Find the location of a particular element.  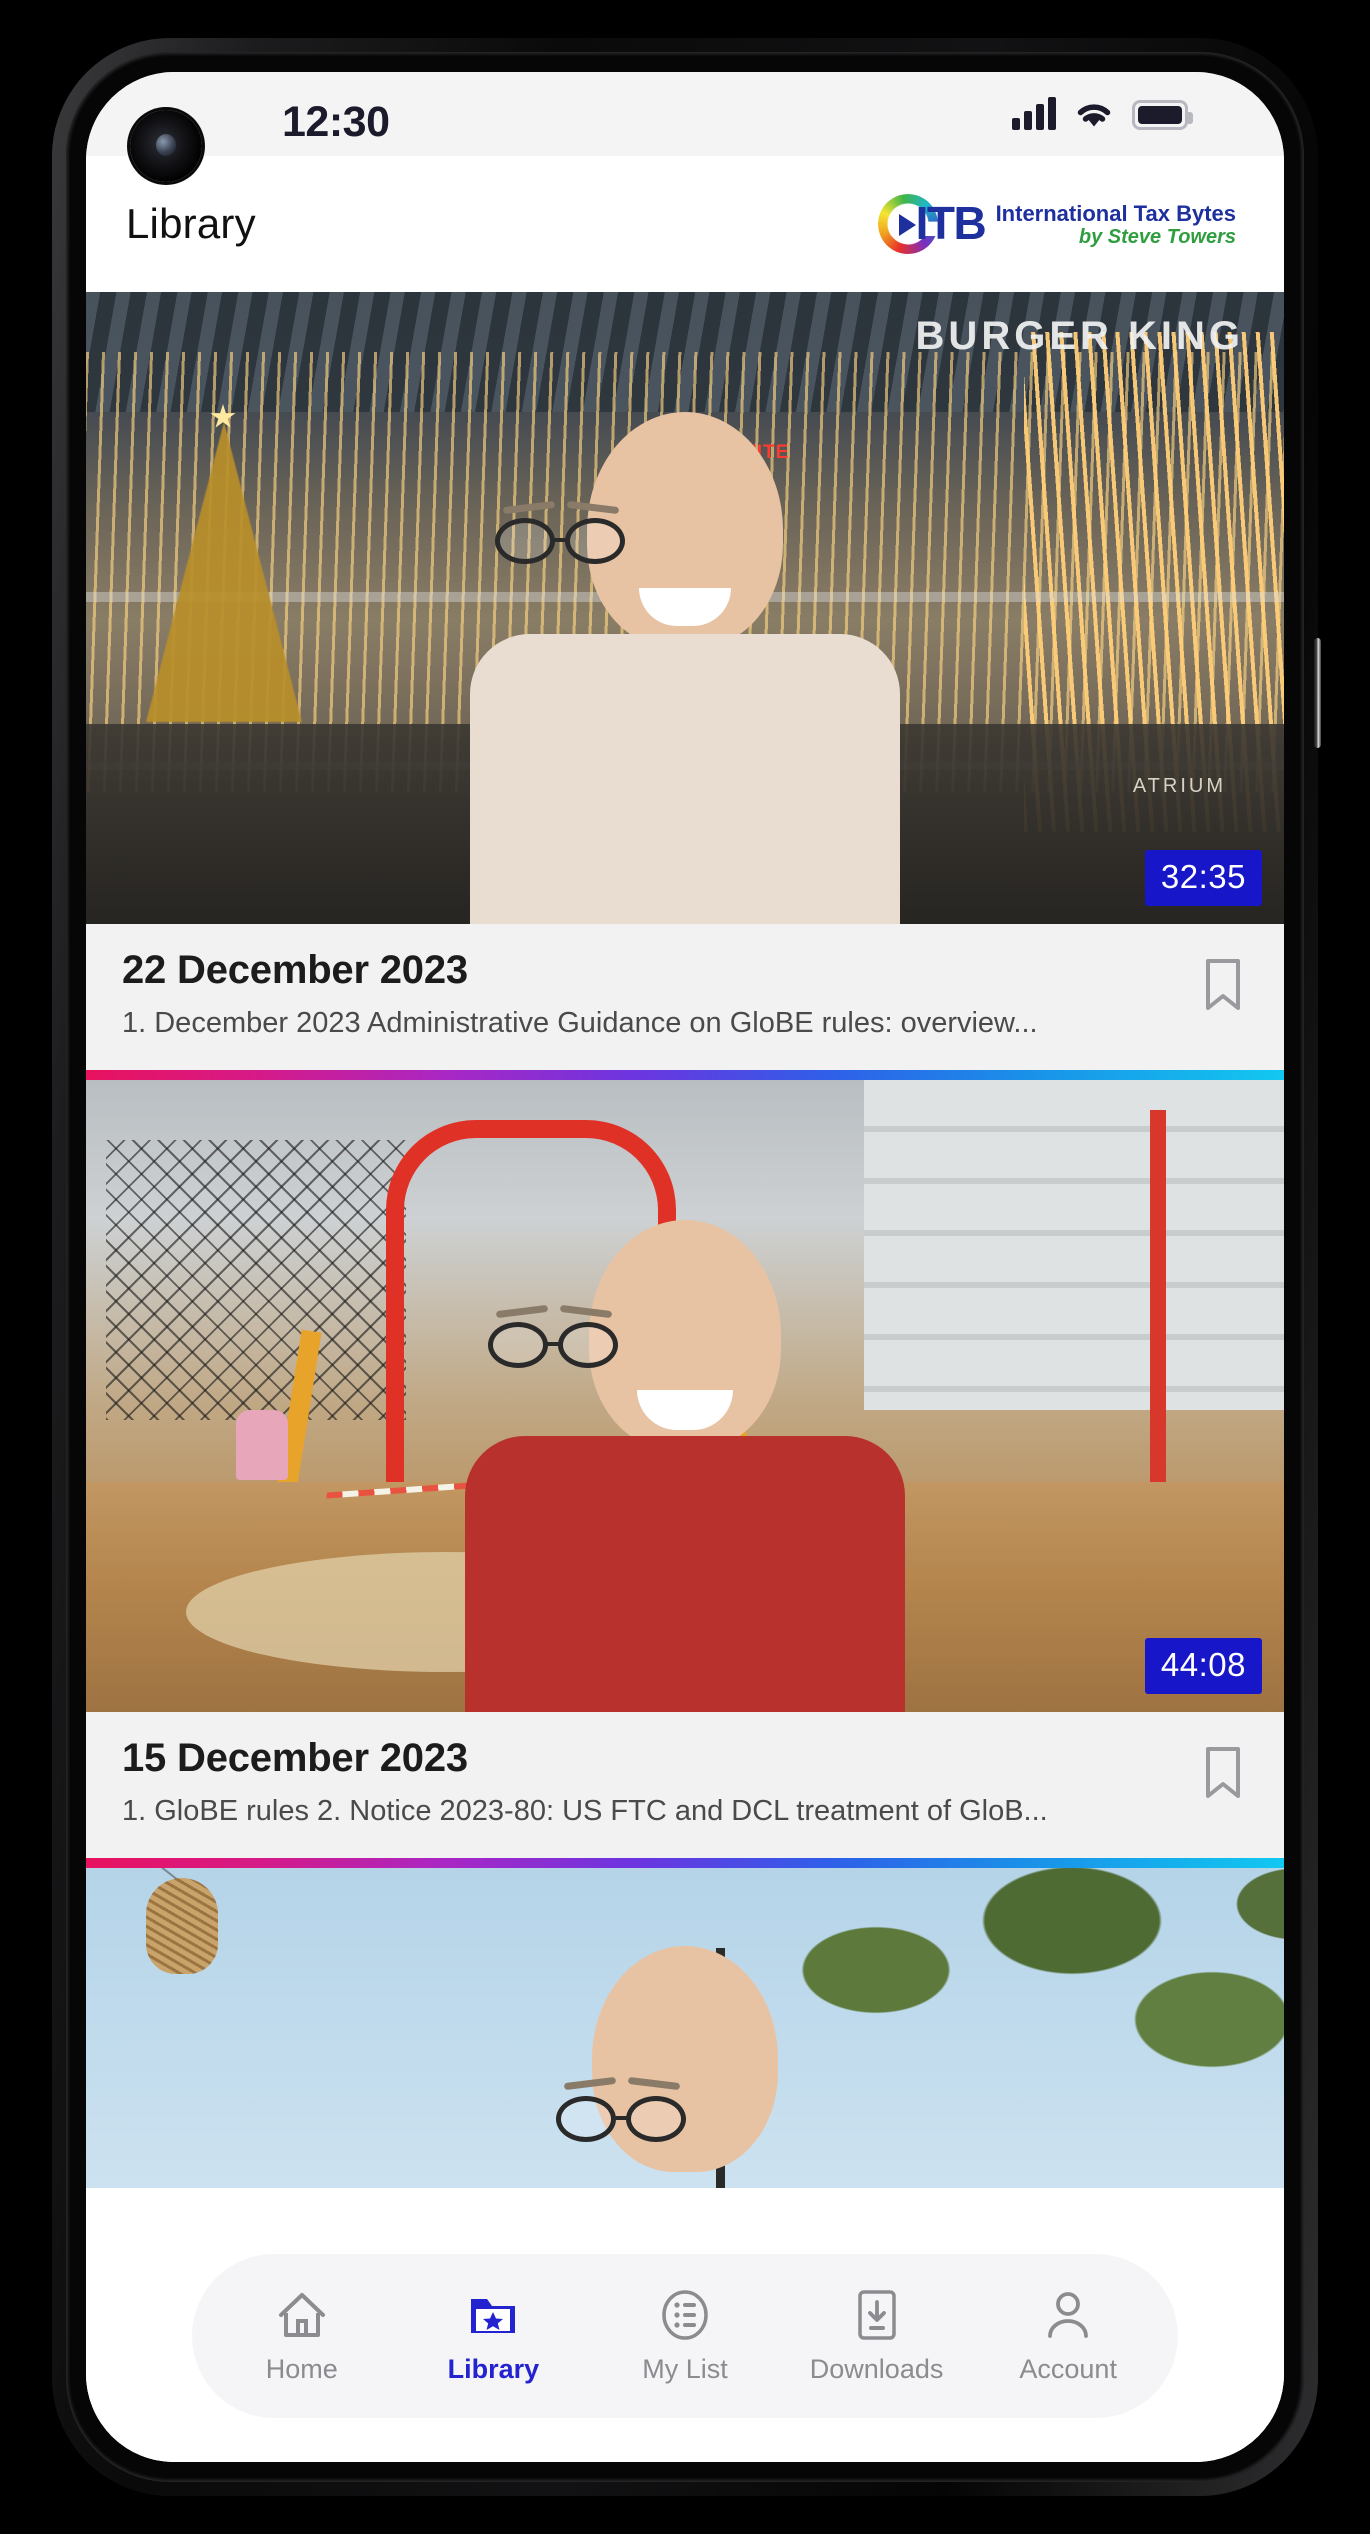

video-date: 22 December 2023 is located at coordinates (295, 970).